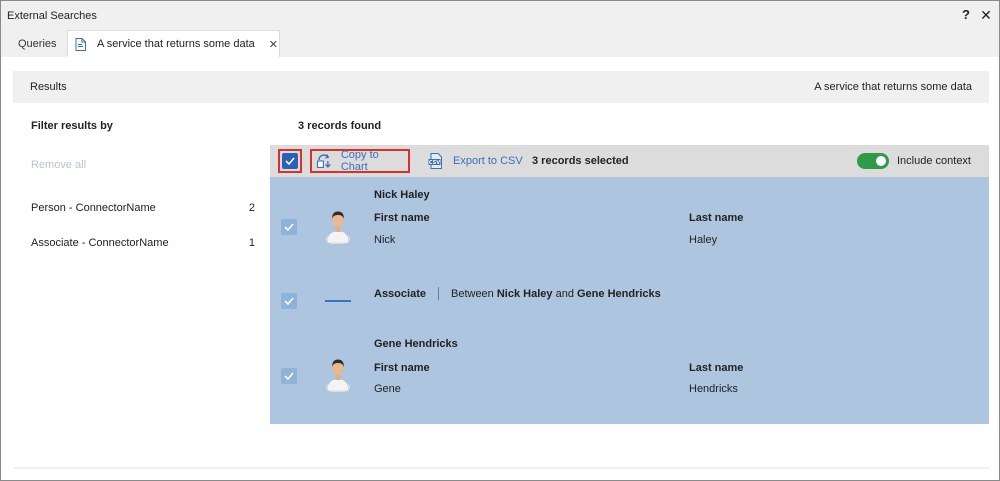 The image size is (1000, 481). What do you see at coordinates (251, 208) in the screenshot?
I see `filter-item-count: 2` at bounding box center [251, 208].